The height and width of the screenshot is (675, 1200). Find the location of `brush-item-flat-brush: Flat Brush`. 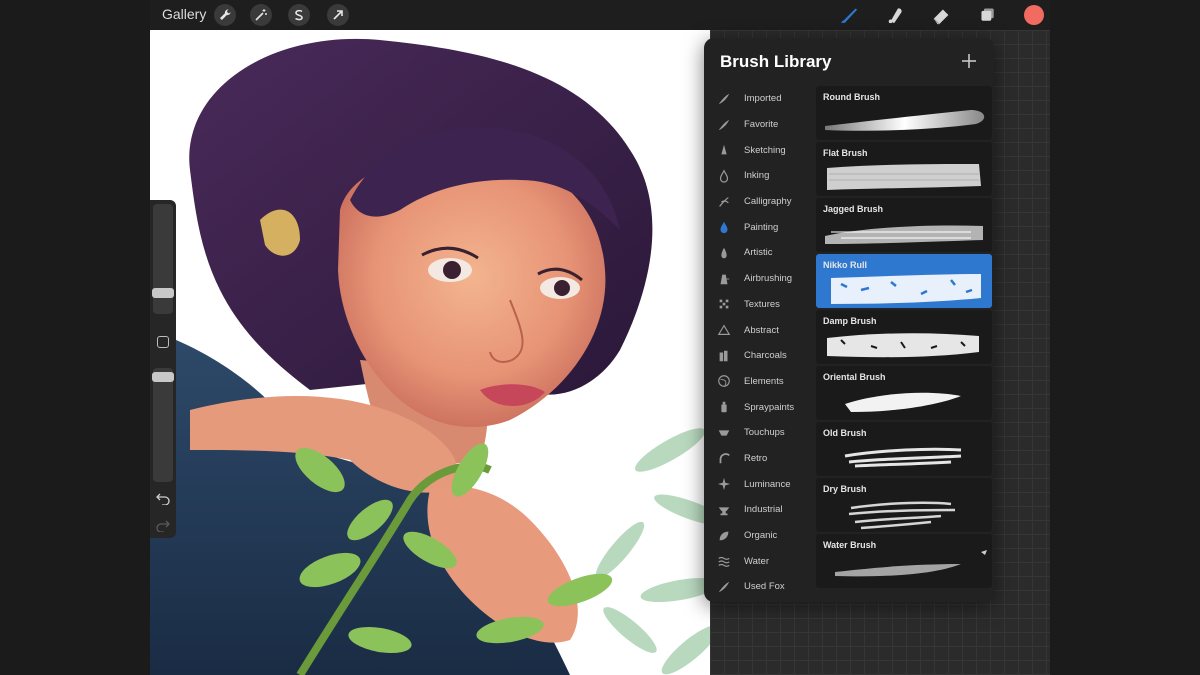

brush-item-flat-brush: Flat Brush is located at coordinates (904, 169).